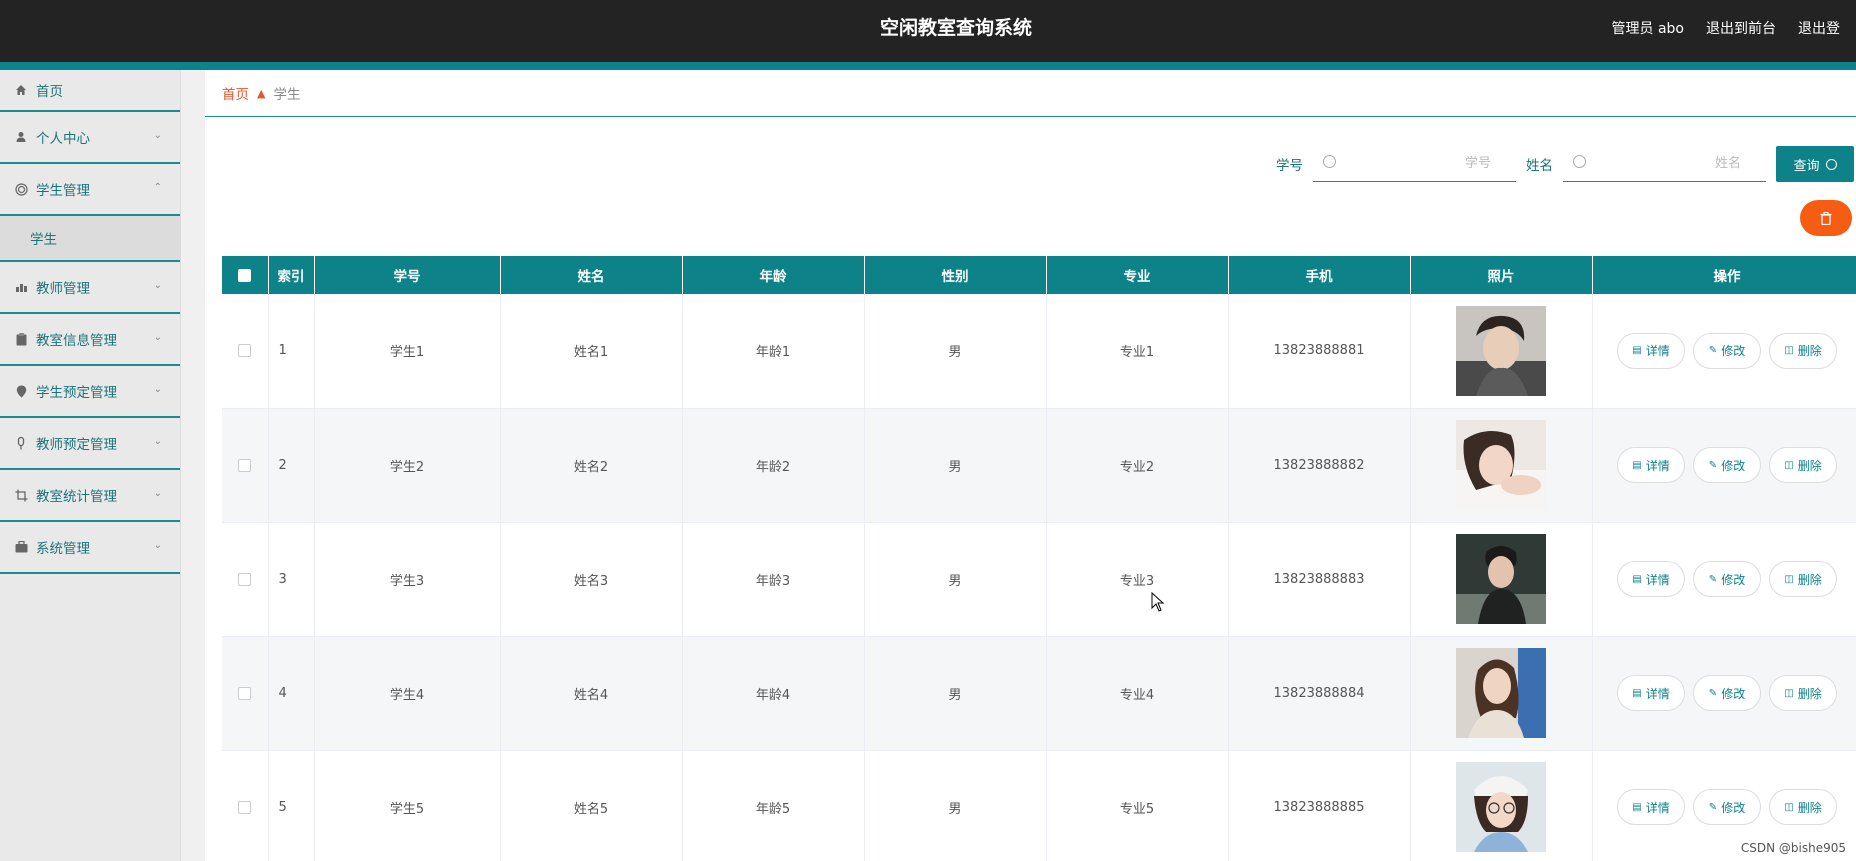 This screenshot has width=1856, height=861. What do you see at coordinates (1319, 805) in the screenshot?
I see `cell-phone: 13823888885` at bounding box center [1319, 805].